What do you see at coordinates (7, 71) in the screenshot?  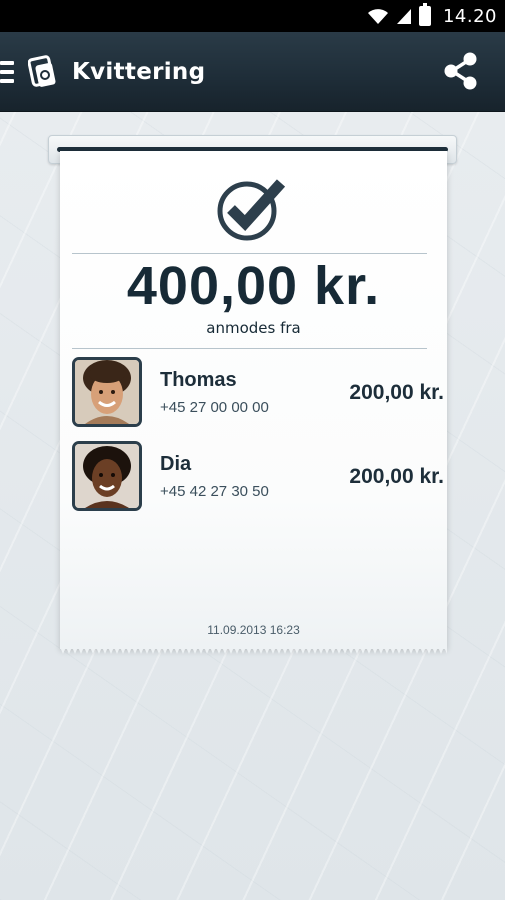 I see `hamburger-icon` at bounding box center [7, 71].